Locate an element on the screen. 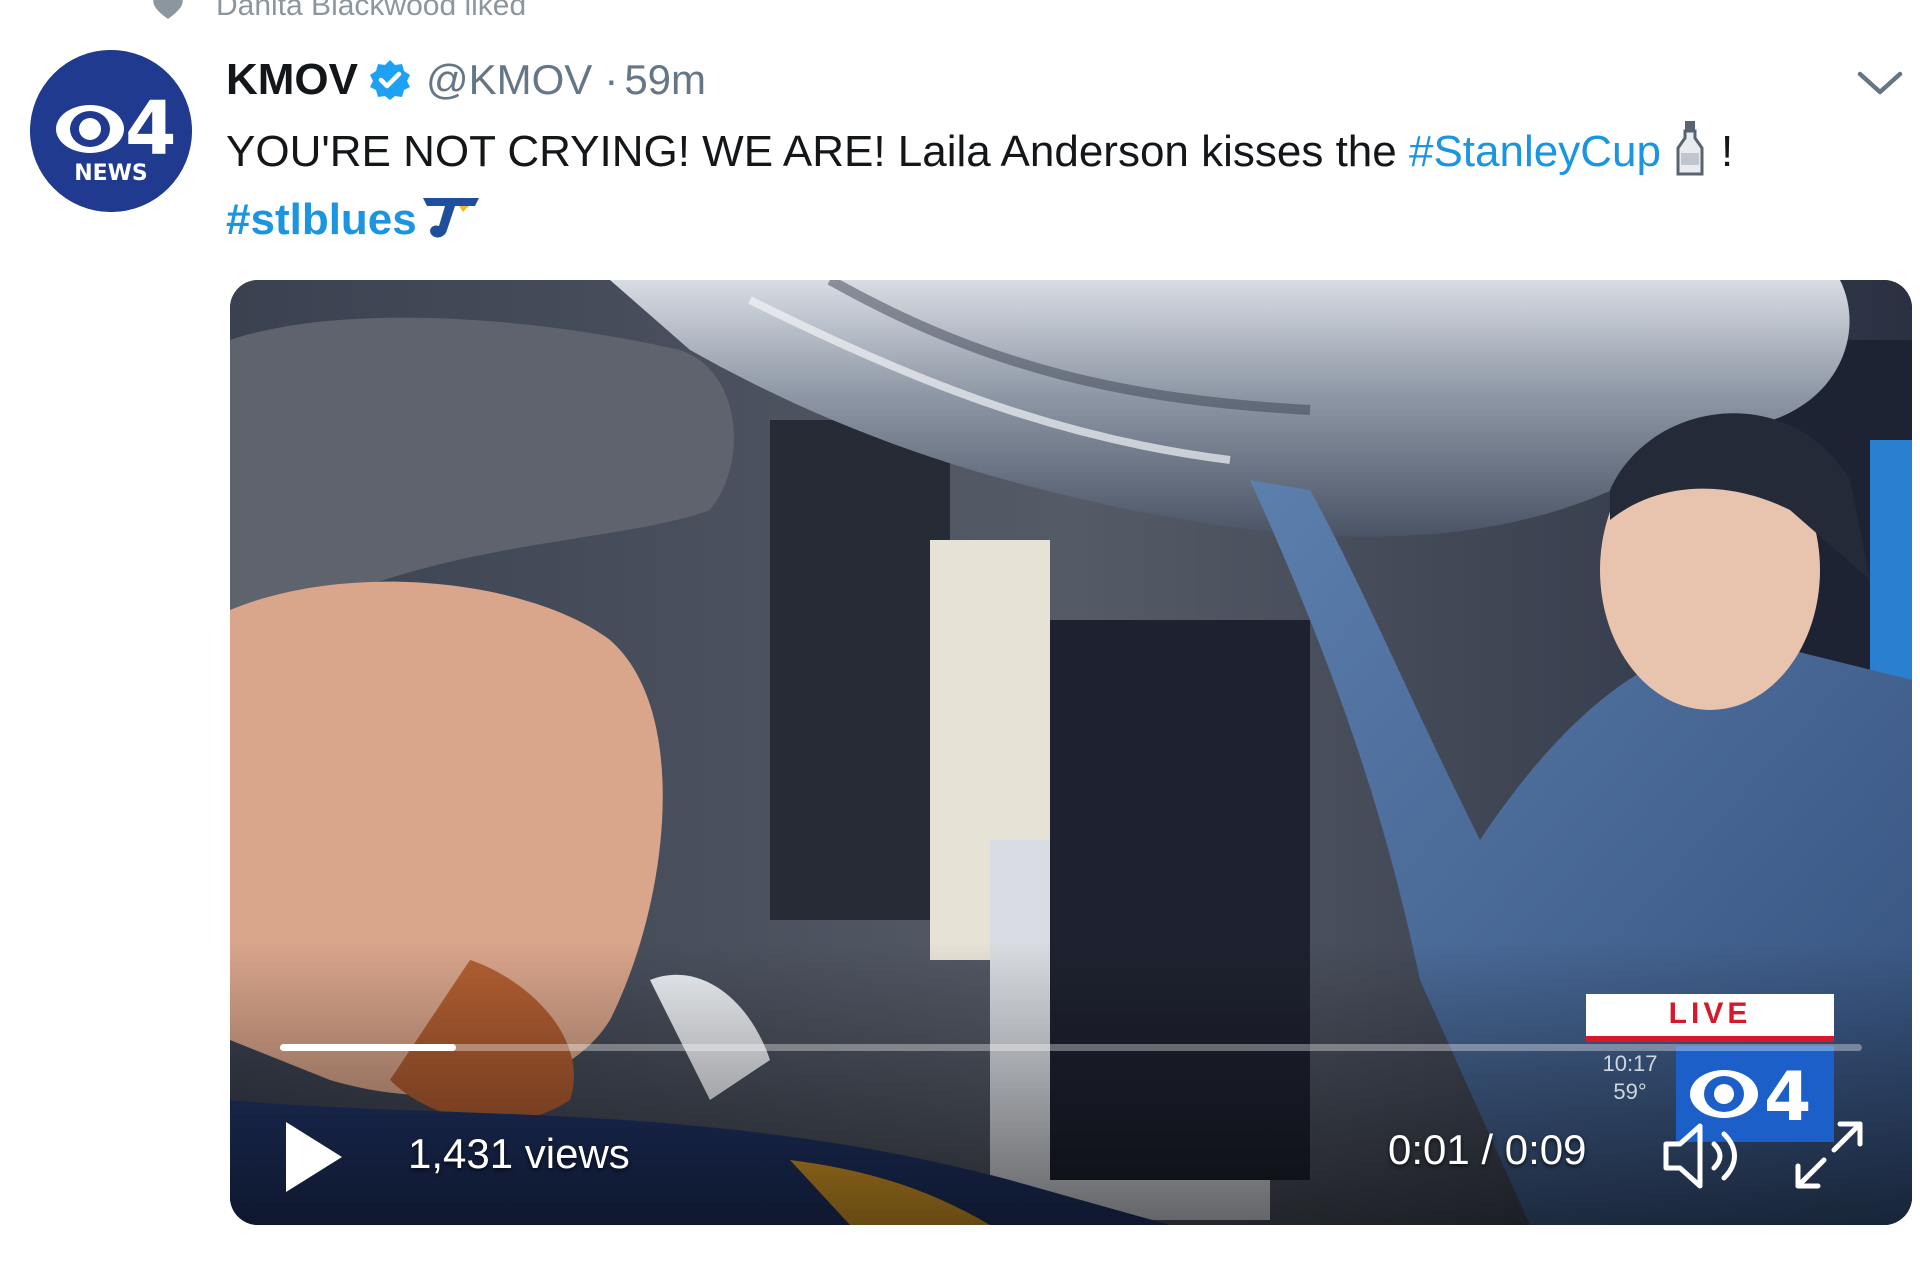 The width and height of the screenshot is (1920, 1263). bottle-emoji-icon is located at coordinates (1690, 148).